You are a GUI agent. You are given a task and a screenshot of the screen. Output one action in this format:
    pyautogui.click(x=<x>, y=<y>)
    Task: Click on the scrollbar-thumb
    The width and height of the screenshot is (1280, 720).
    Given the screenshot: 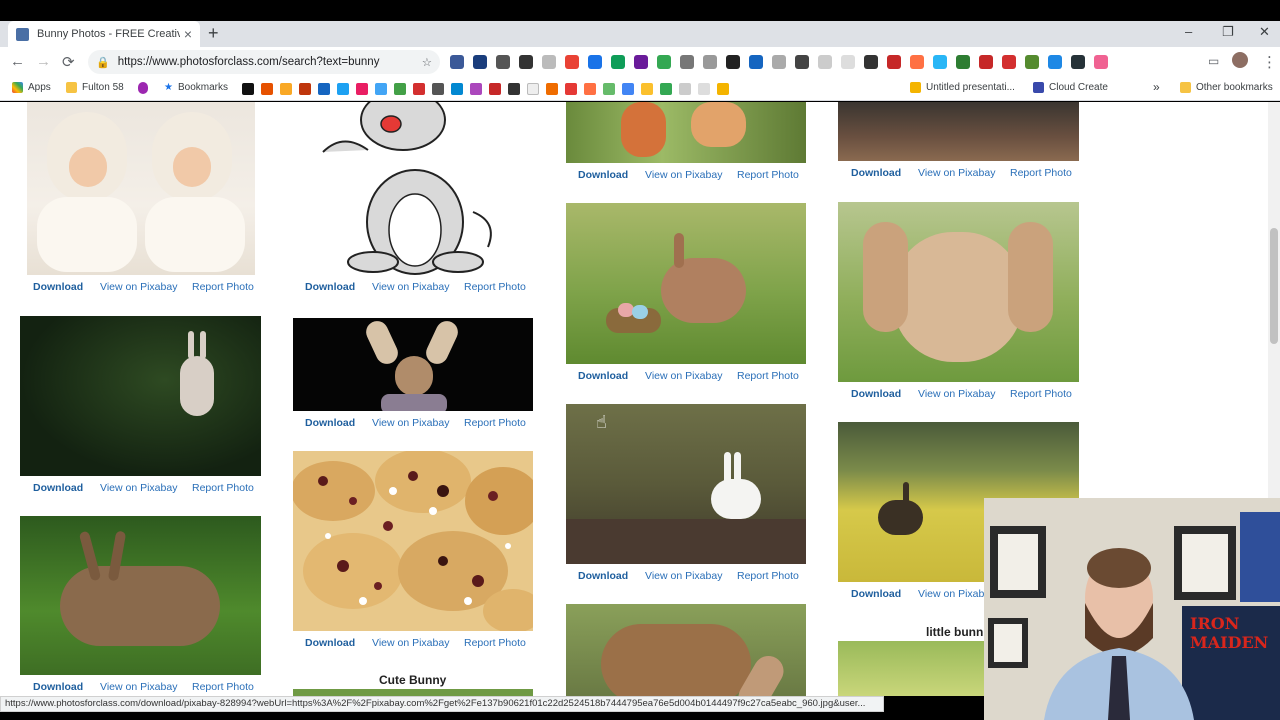 What is the action you would take?
    pyautogui.click(x=1274, y=286)
    